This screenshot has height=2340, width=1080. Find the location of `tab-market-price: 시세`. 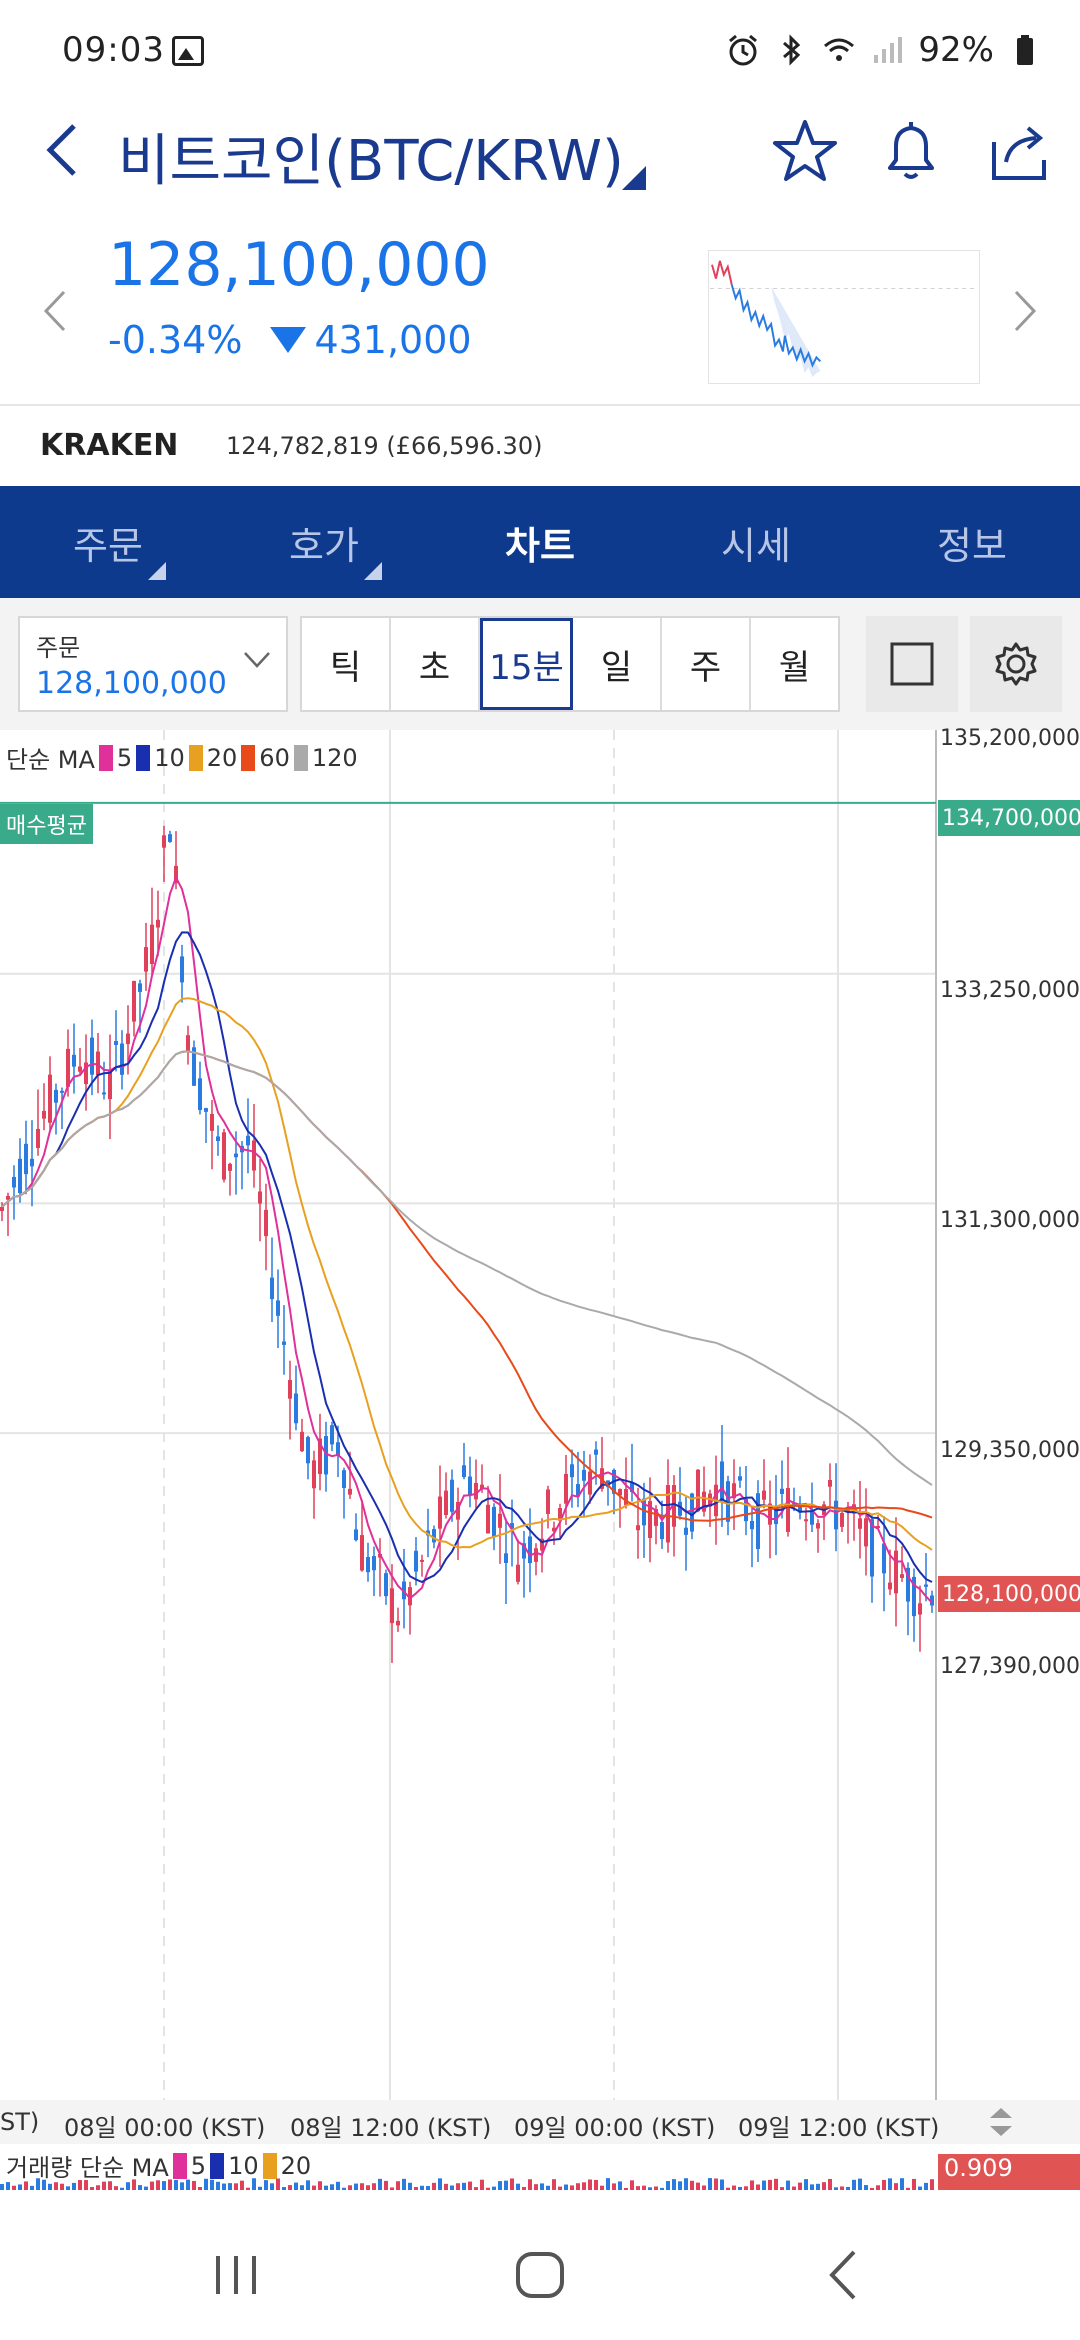

tab-market-price: 시세 is located at coordinates (756, 542).